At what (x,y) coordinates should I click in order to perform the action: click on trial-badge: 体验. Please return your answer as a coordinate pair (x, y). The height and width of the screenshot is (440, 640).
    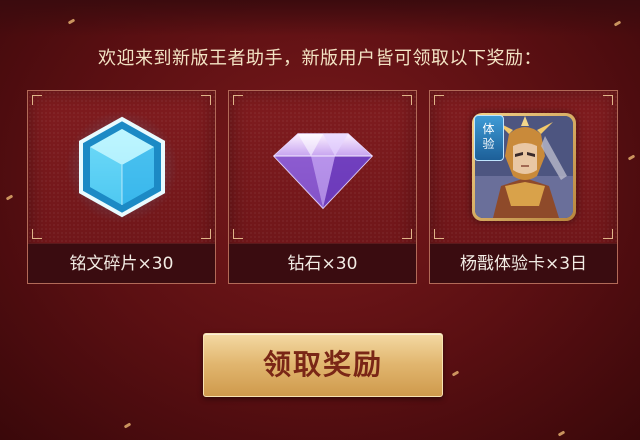
    Looking at the image, I should click on (488, 138).